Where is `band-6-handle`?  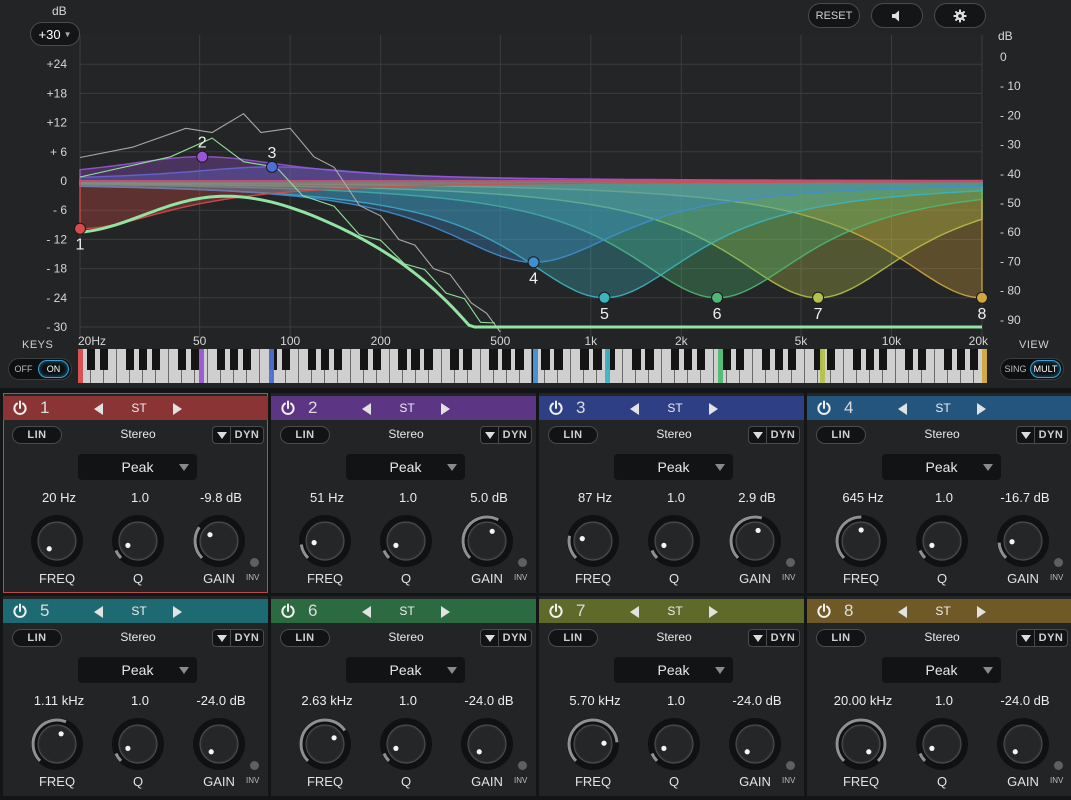
band-6-handle is located at coordinates (717, 297).